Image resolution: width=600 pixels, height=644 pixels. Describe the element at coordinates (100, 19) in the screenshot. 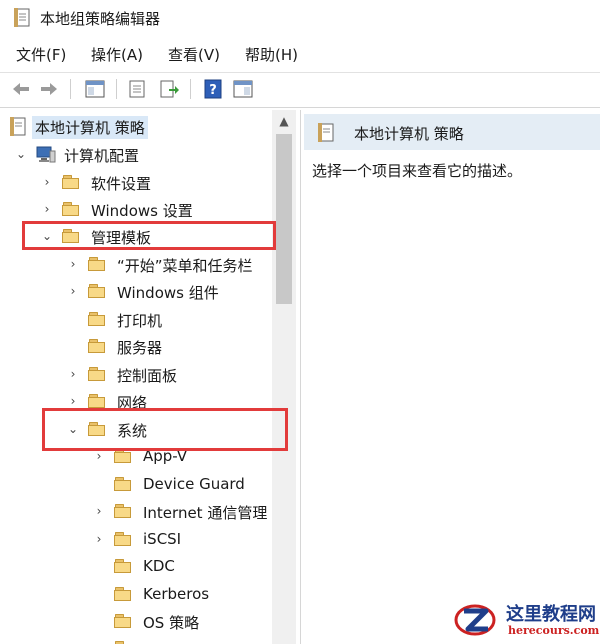

I see `window-title: 本地组策略编辑器` at that location.